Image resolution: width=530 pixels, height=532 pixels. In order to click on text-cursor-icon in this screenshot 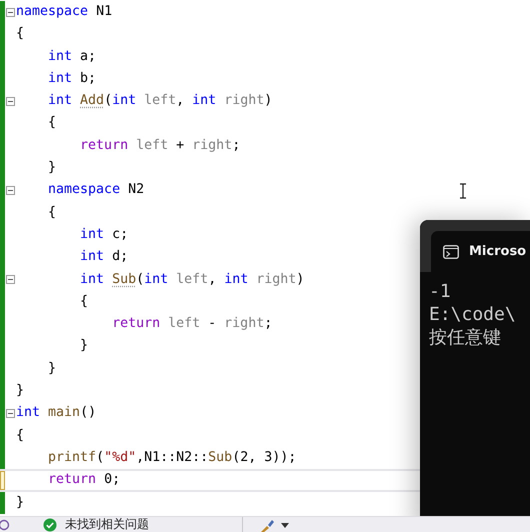, I will do `click(463, 191)`.